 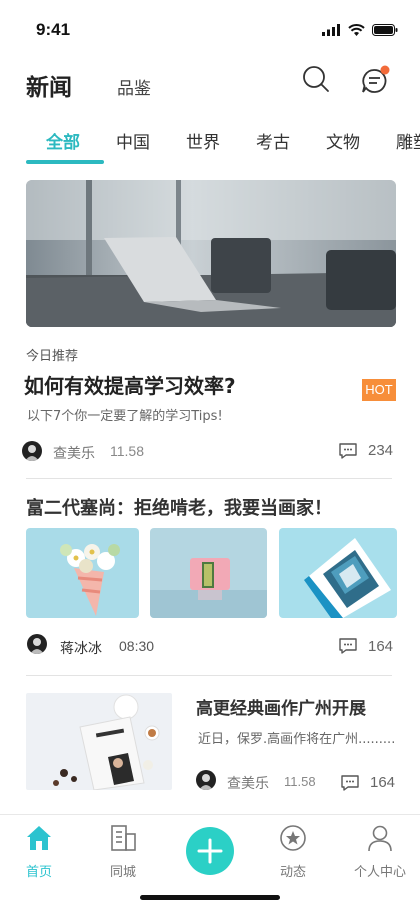 What do you see at coordinates (49, 85) in the screenshot?
I see `page-title: 新闻` at bounding box center [49, 85].